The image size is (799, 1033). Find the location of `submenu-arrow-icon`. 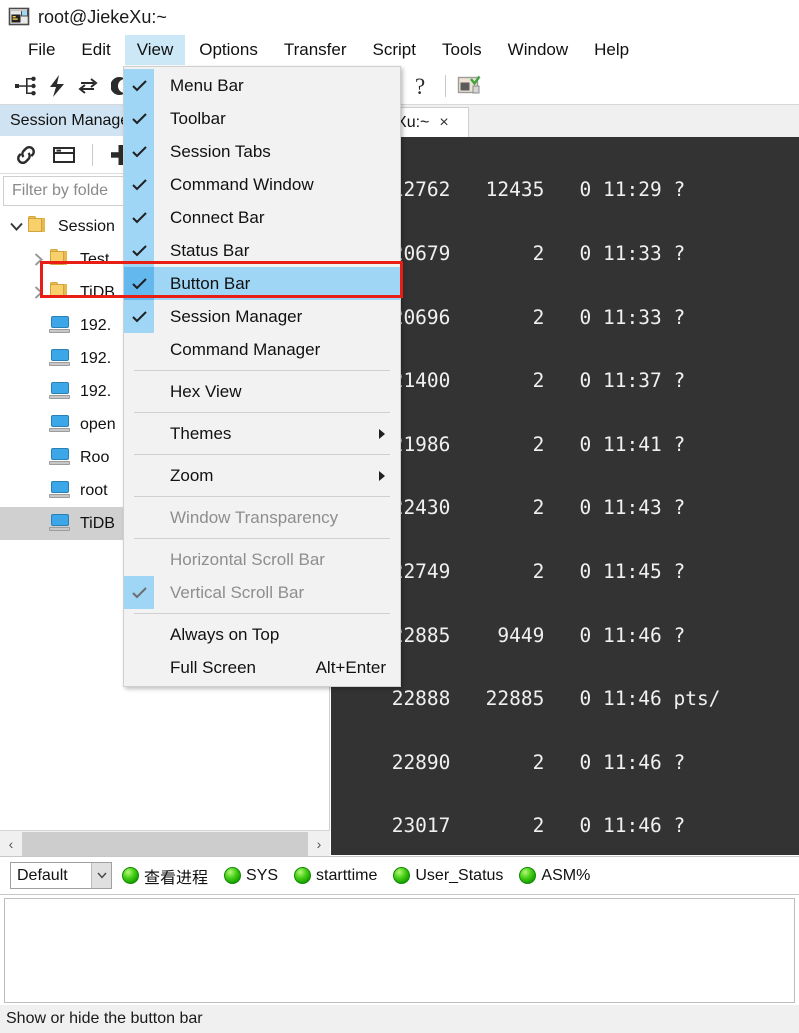

submenu-arrow-icon is located at coordinates (382, 476).